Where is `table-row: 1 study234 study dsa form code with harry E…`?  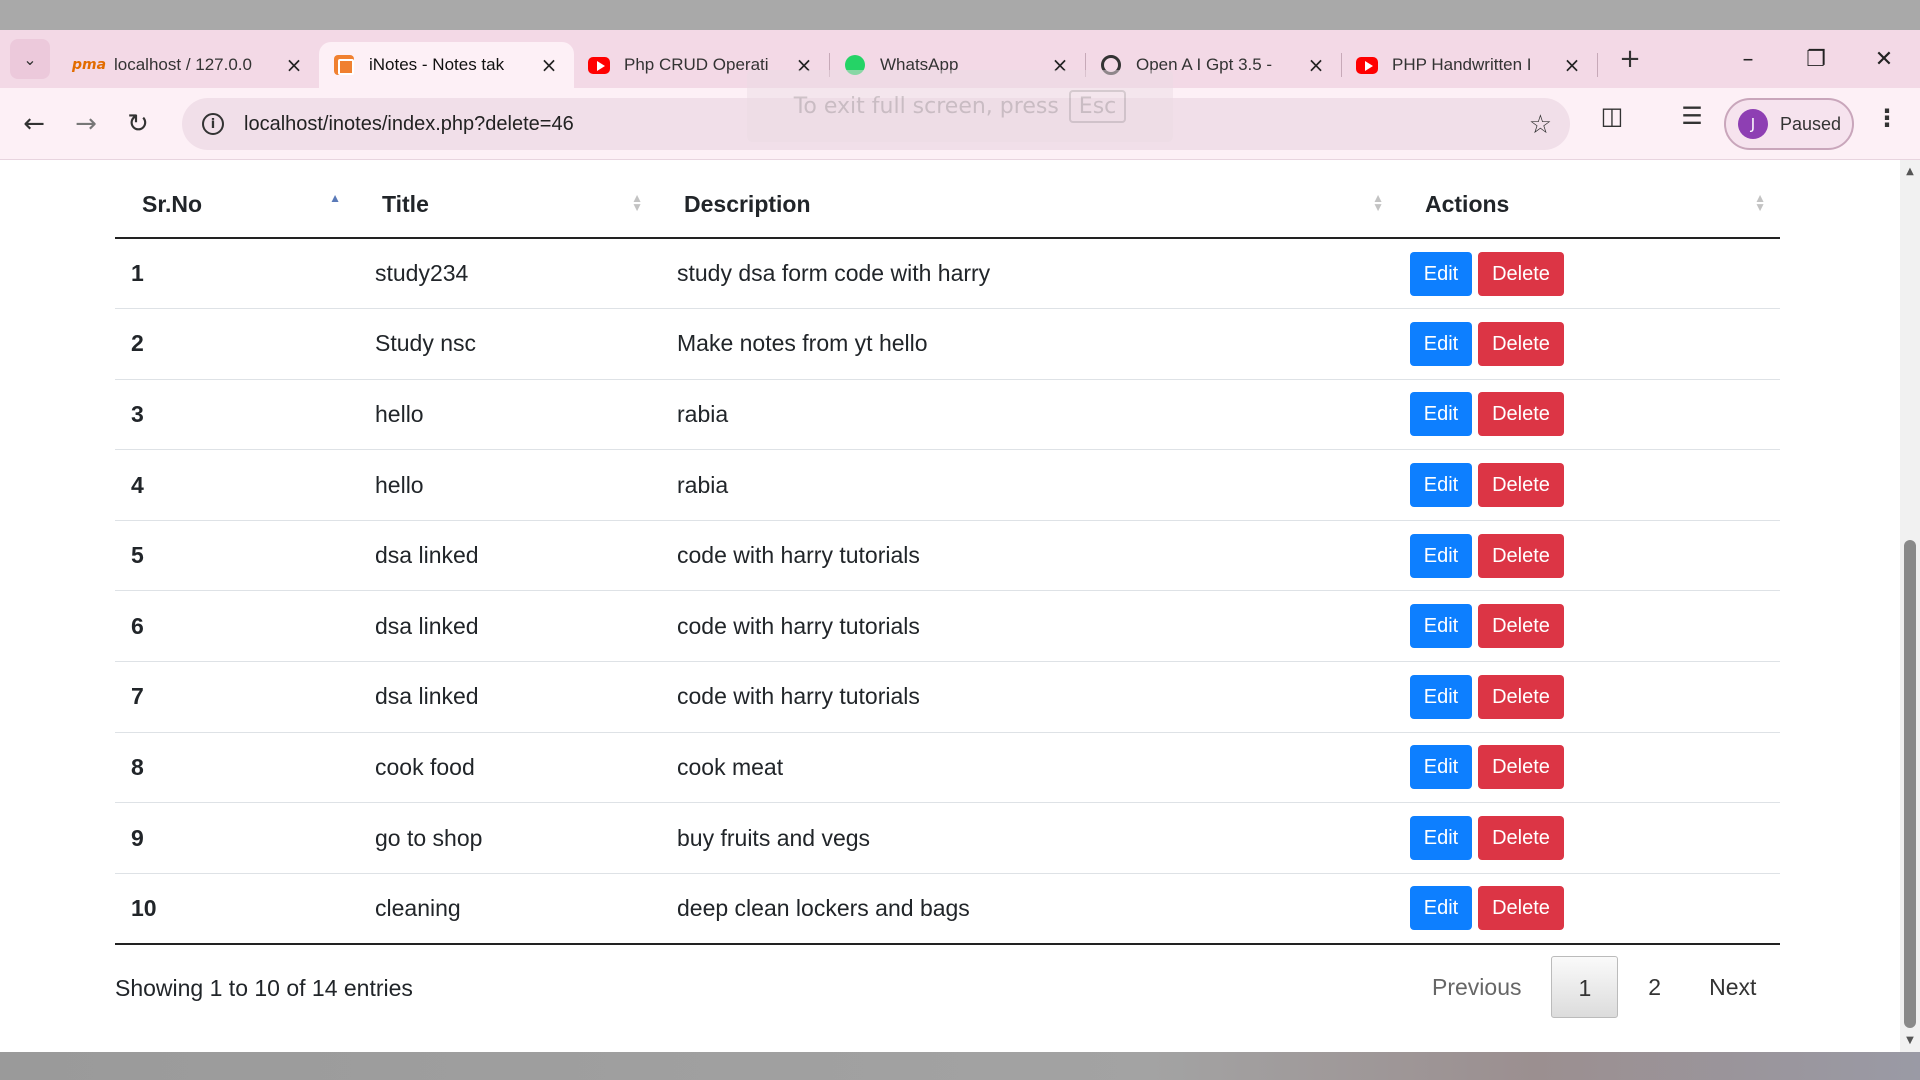
table-row: 1 study234 study dsa form code with harry E… is located at coordinates (947, 274).